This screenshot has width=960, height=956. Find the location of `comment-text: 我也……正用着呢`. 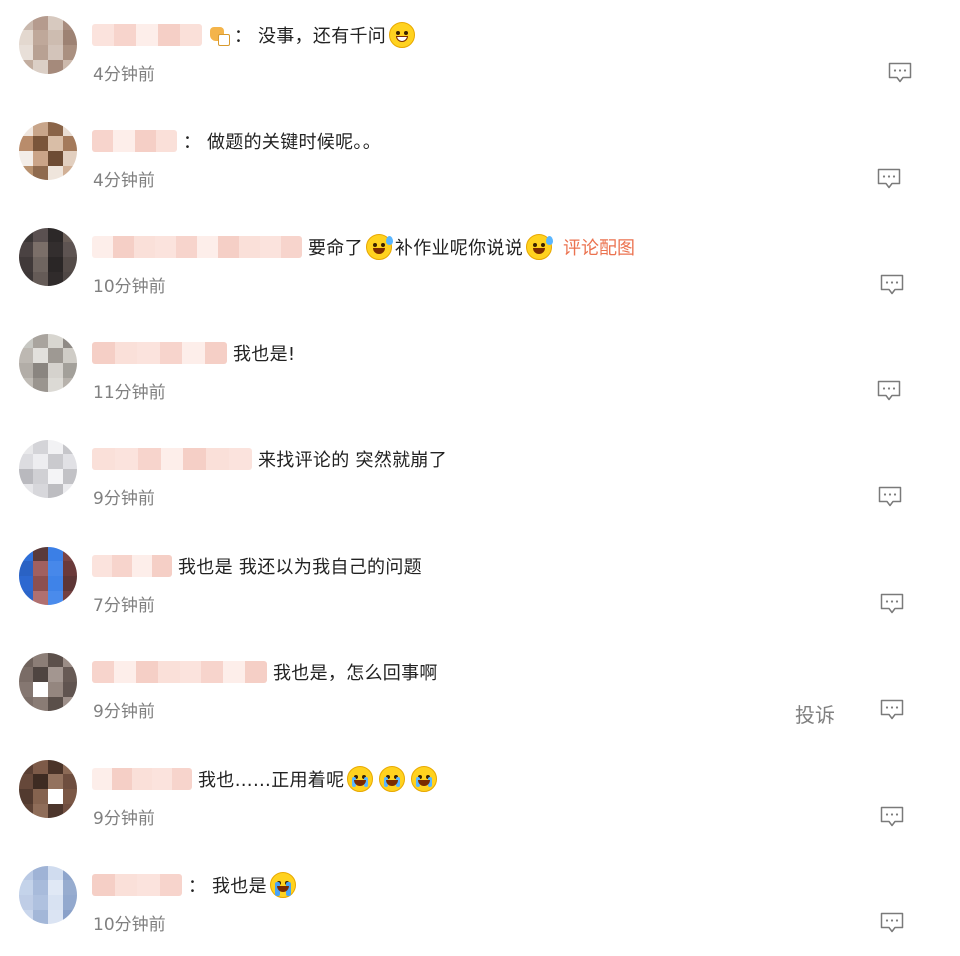

comment-text: 我也……正用着呢 is located at coordinates (271, 780).